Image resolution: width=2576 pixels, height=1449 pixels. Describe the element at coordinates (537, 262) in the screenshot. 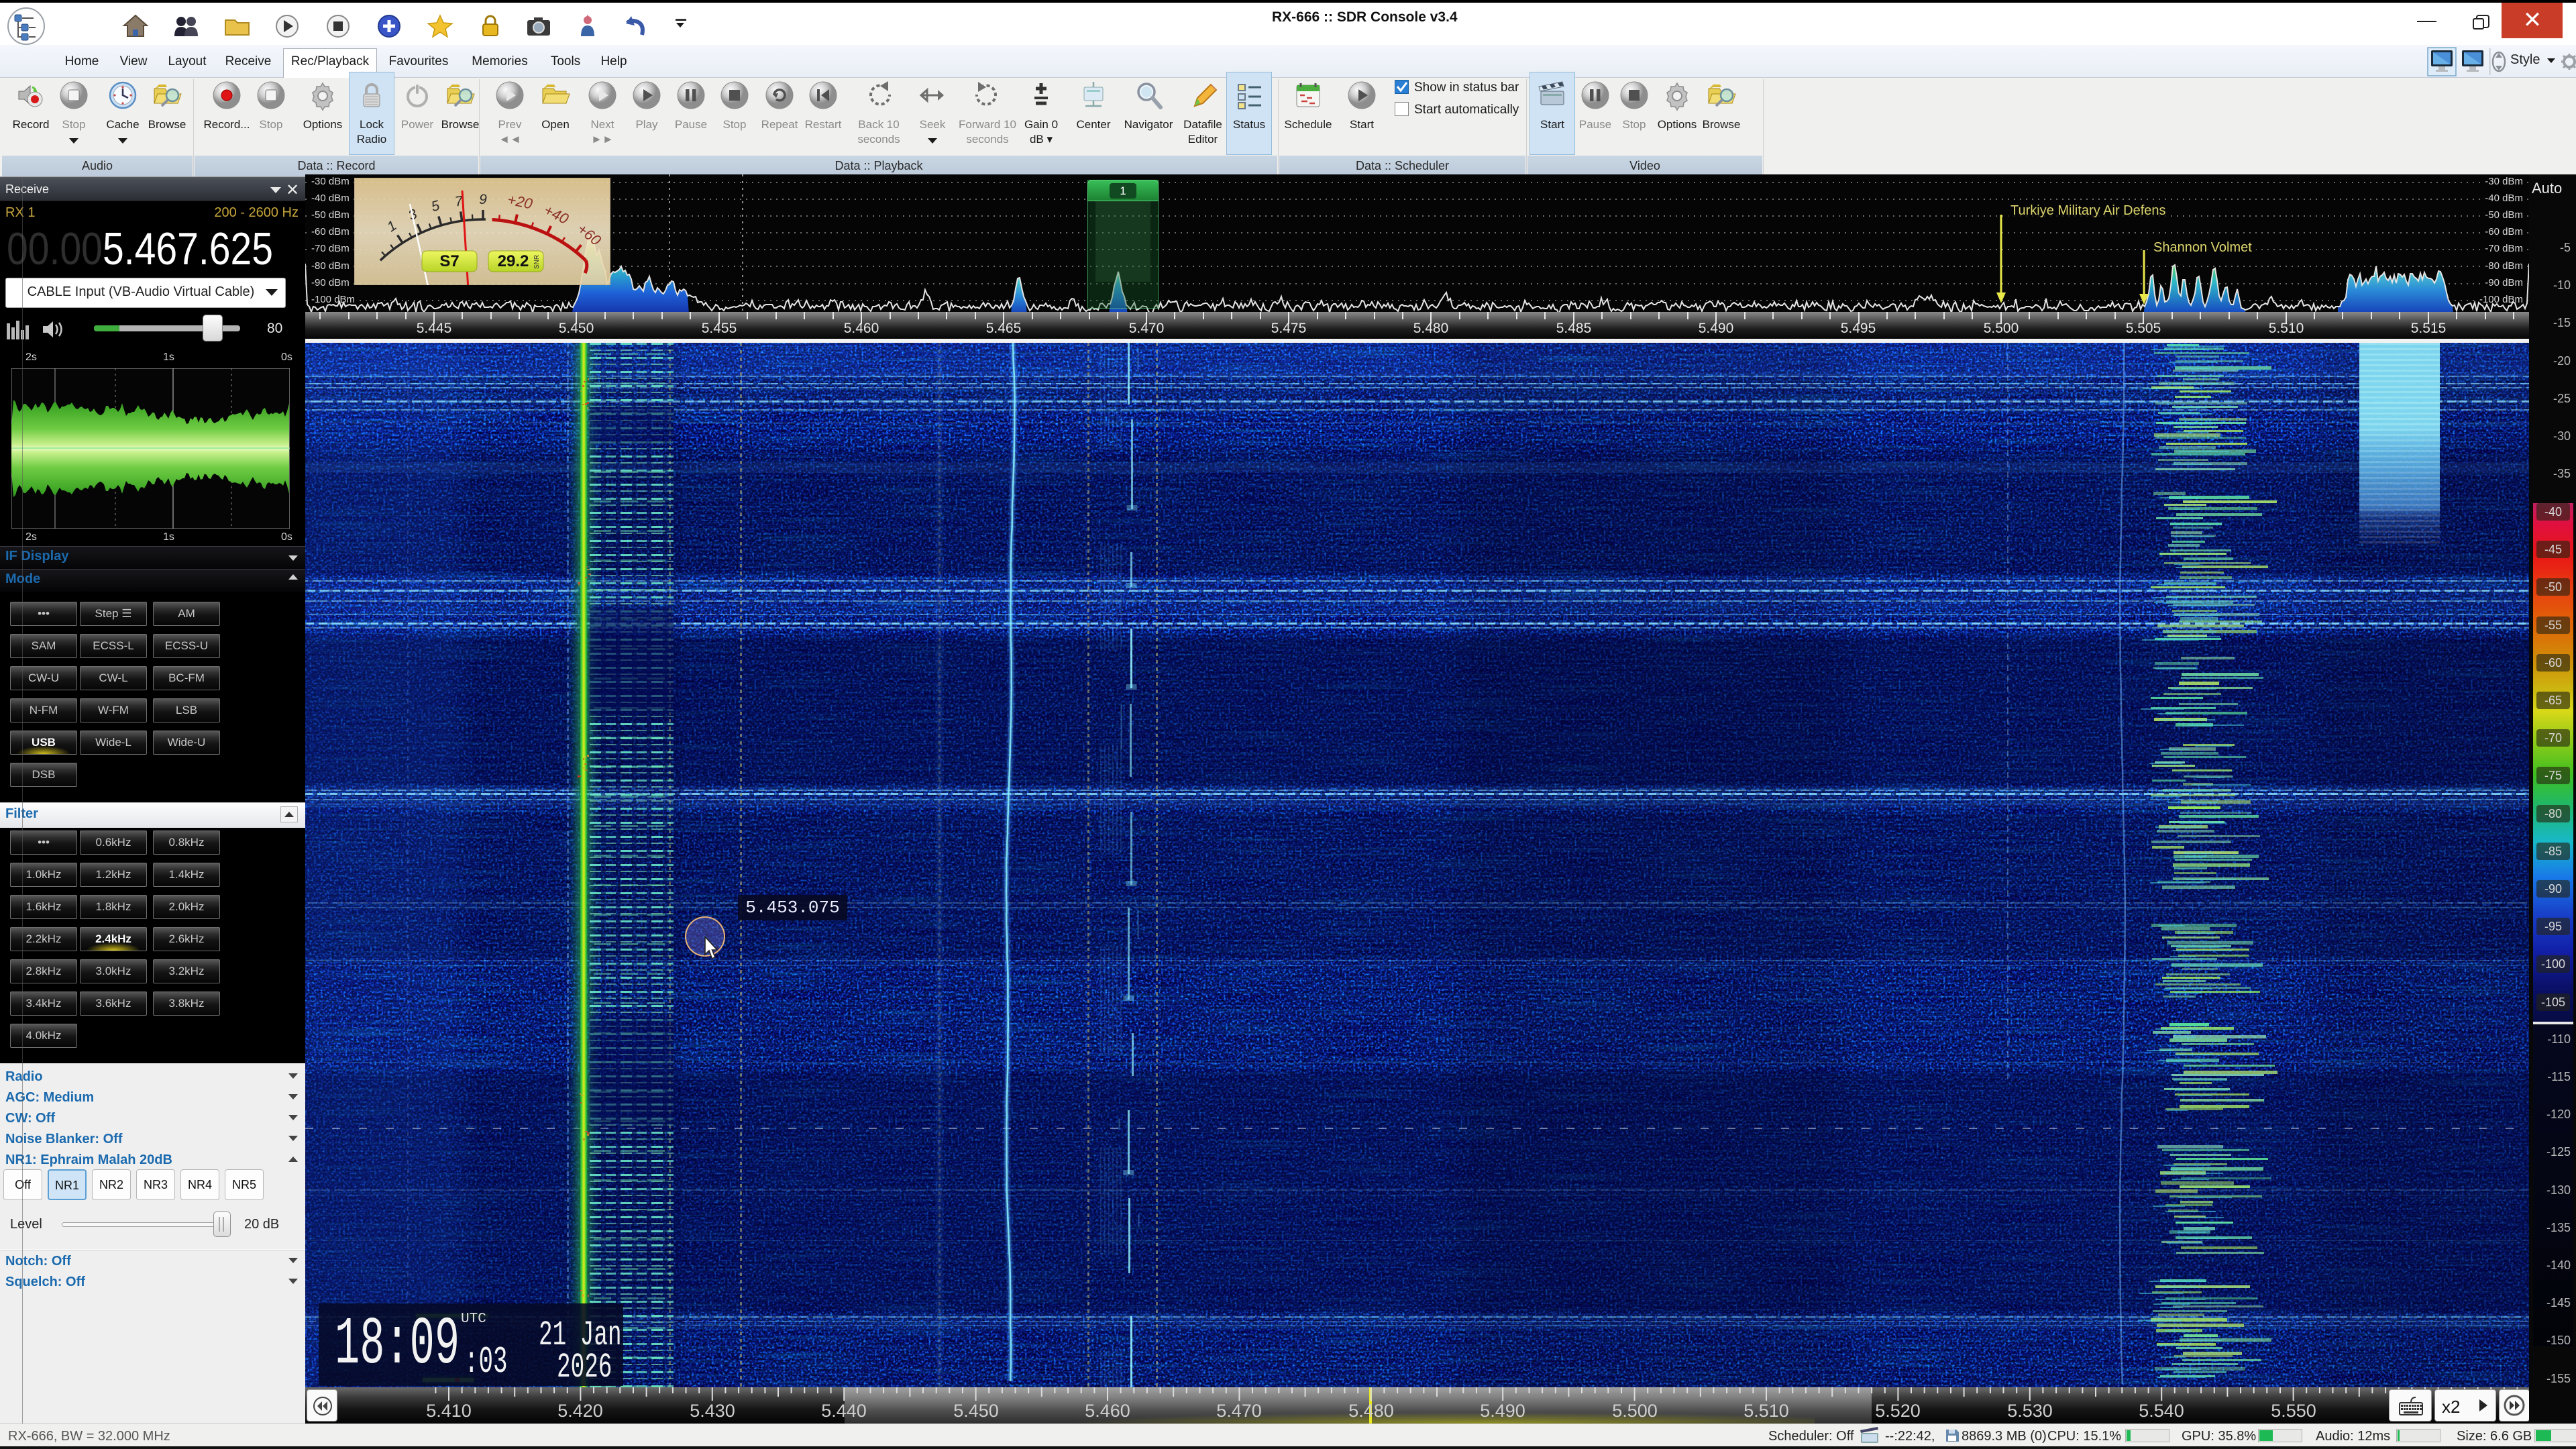

I see `svg-text: SNR` at that location.